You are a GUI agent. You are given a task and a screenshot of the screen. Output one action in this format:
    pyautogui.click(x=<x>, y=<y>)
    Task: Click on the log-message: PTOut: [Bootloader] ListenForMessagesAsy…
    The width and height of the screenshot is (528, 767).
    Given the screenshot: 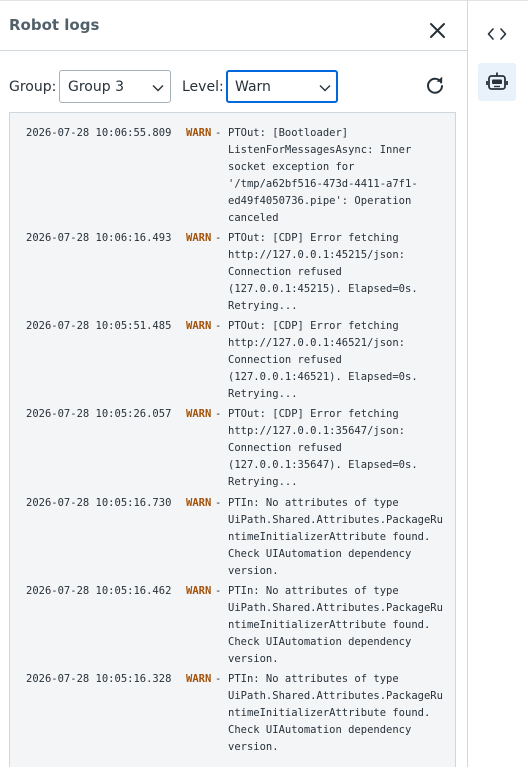 What is the action you would take?
    pyautogui.click(x=323, y=175)
    